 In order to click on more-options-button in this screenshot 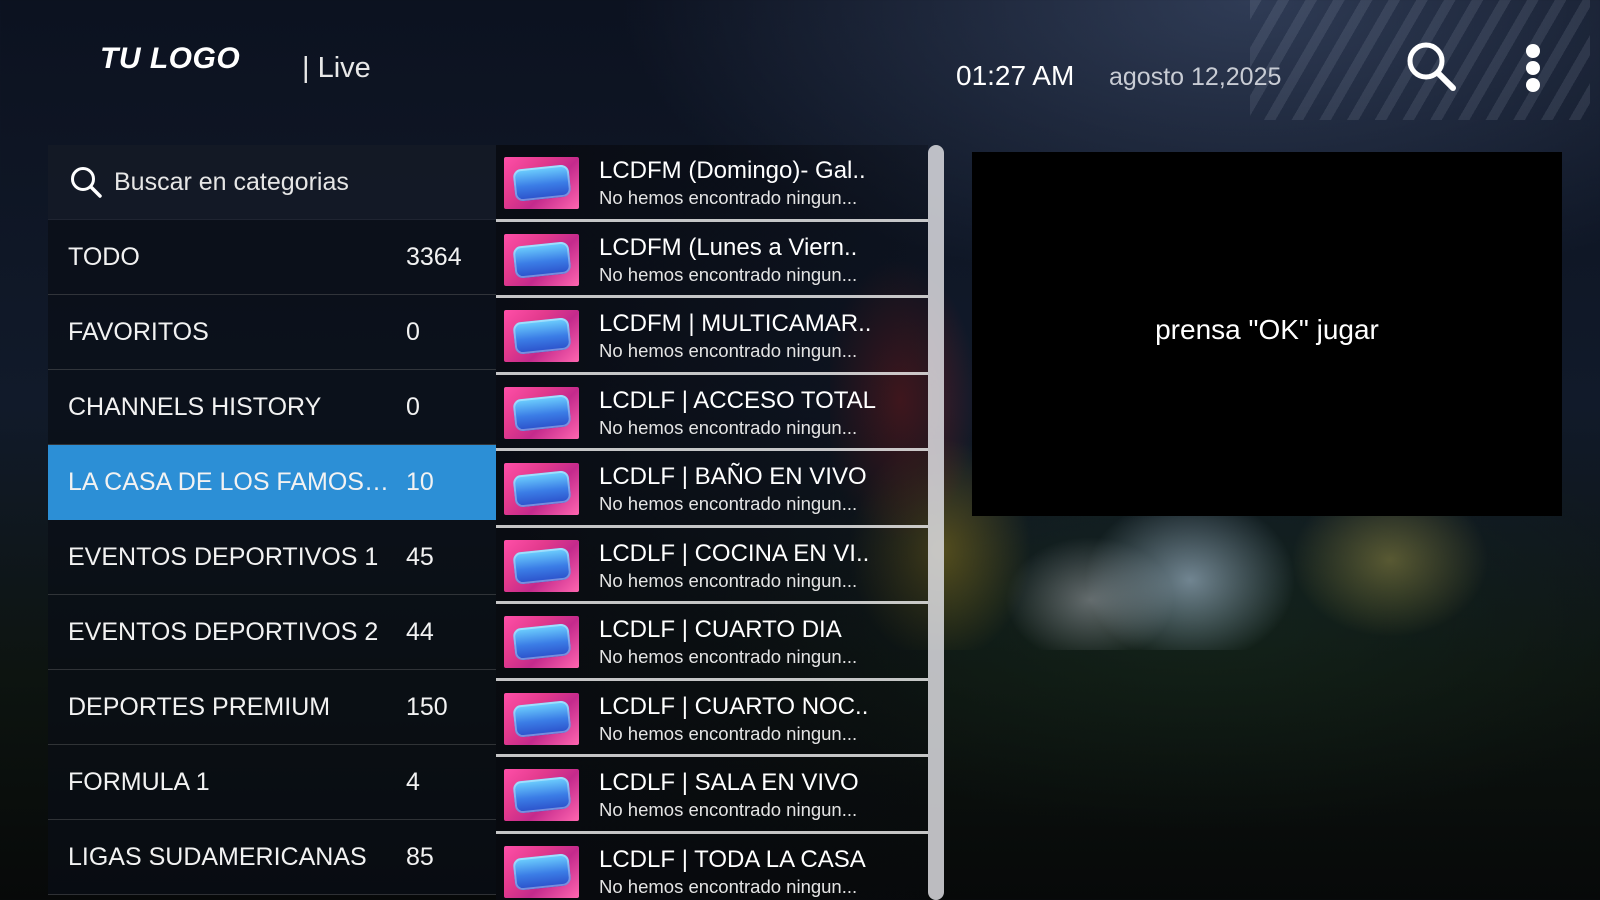, I will do `click(1533, 68)`.